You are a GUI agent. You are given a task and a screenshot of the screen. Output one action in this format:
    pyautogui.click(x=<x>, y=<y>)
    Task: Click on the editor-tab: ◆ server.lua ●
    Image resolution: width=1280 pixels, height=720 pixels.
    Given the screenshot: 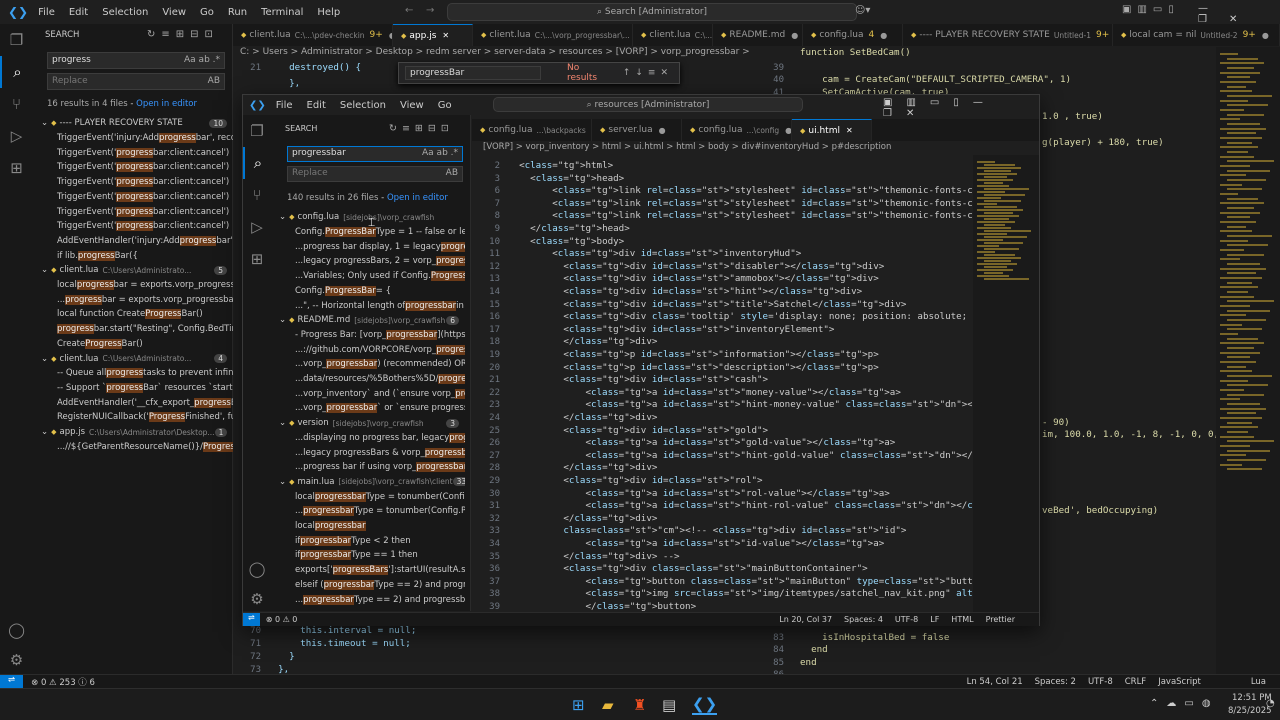 What is the action you would take?
    pyautogui.click(x=637, y=130)
    